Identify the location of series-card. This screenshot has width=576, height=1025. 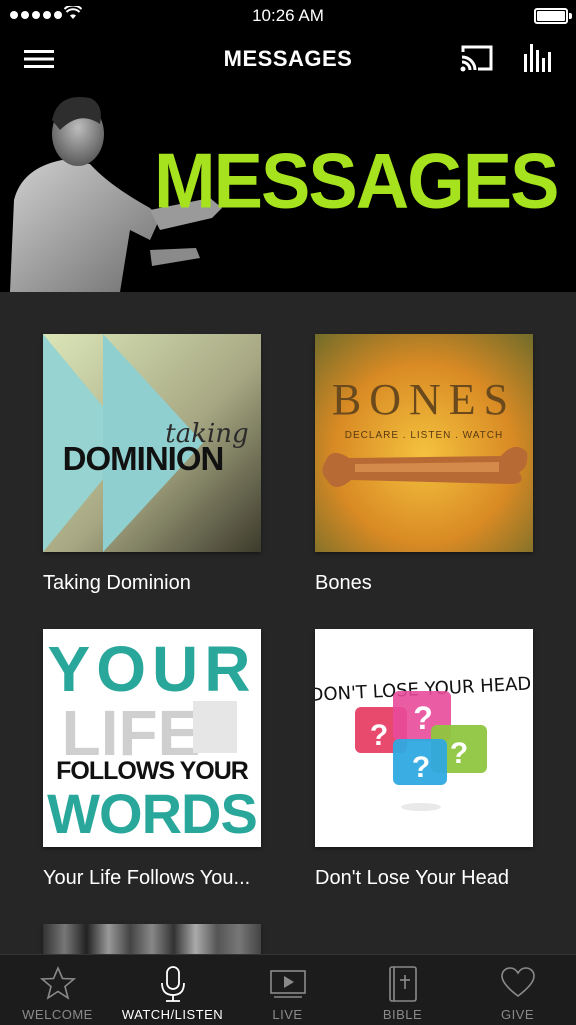
(152, 939).